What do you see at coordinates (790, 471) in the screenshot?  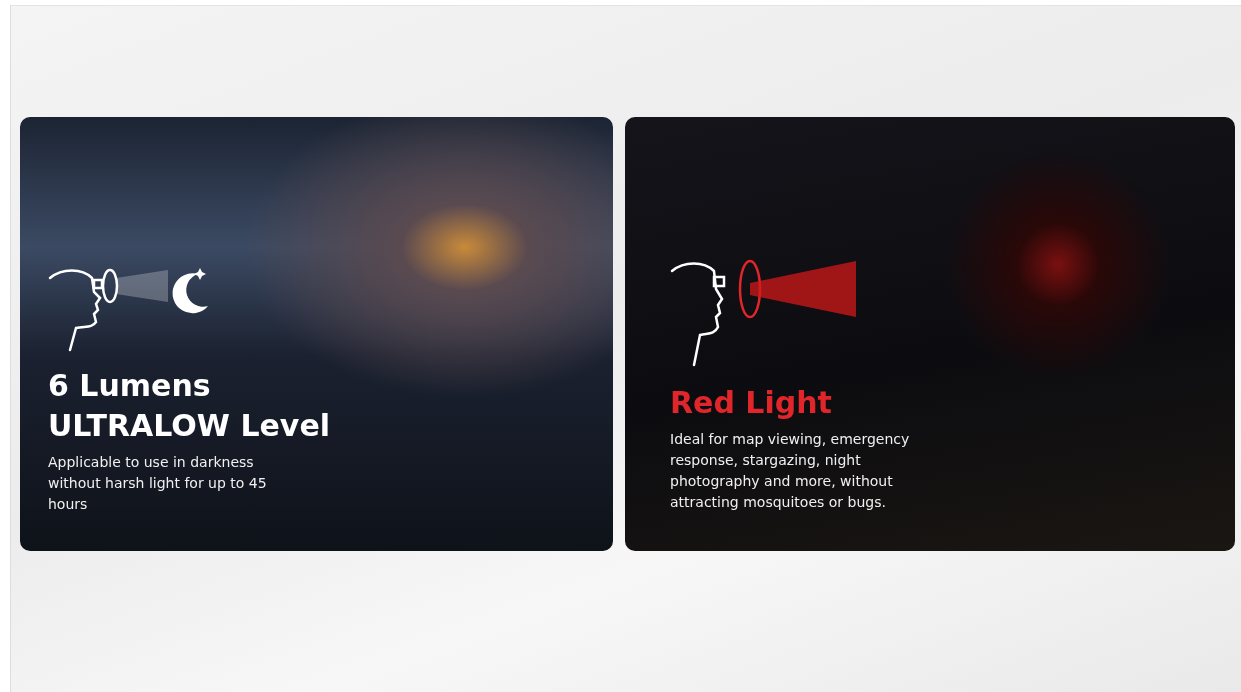 I see `card-description: Ideal for map viewing, emergency response, stargazing, night photography and more, without attracting mosquitoes or bugs.` at bounding box center [790, 471].